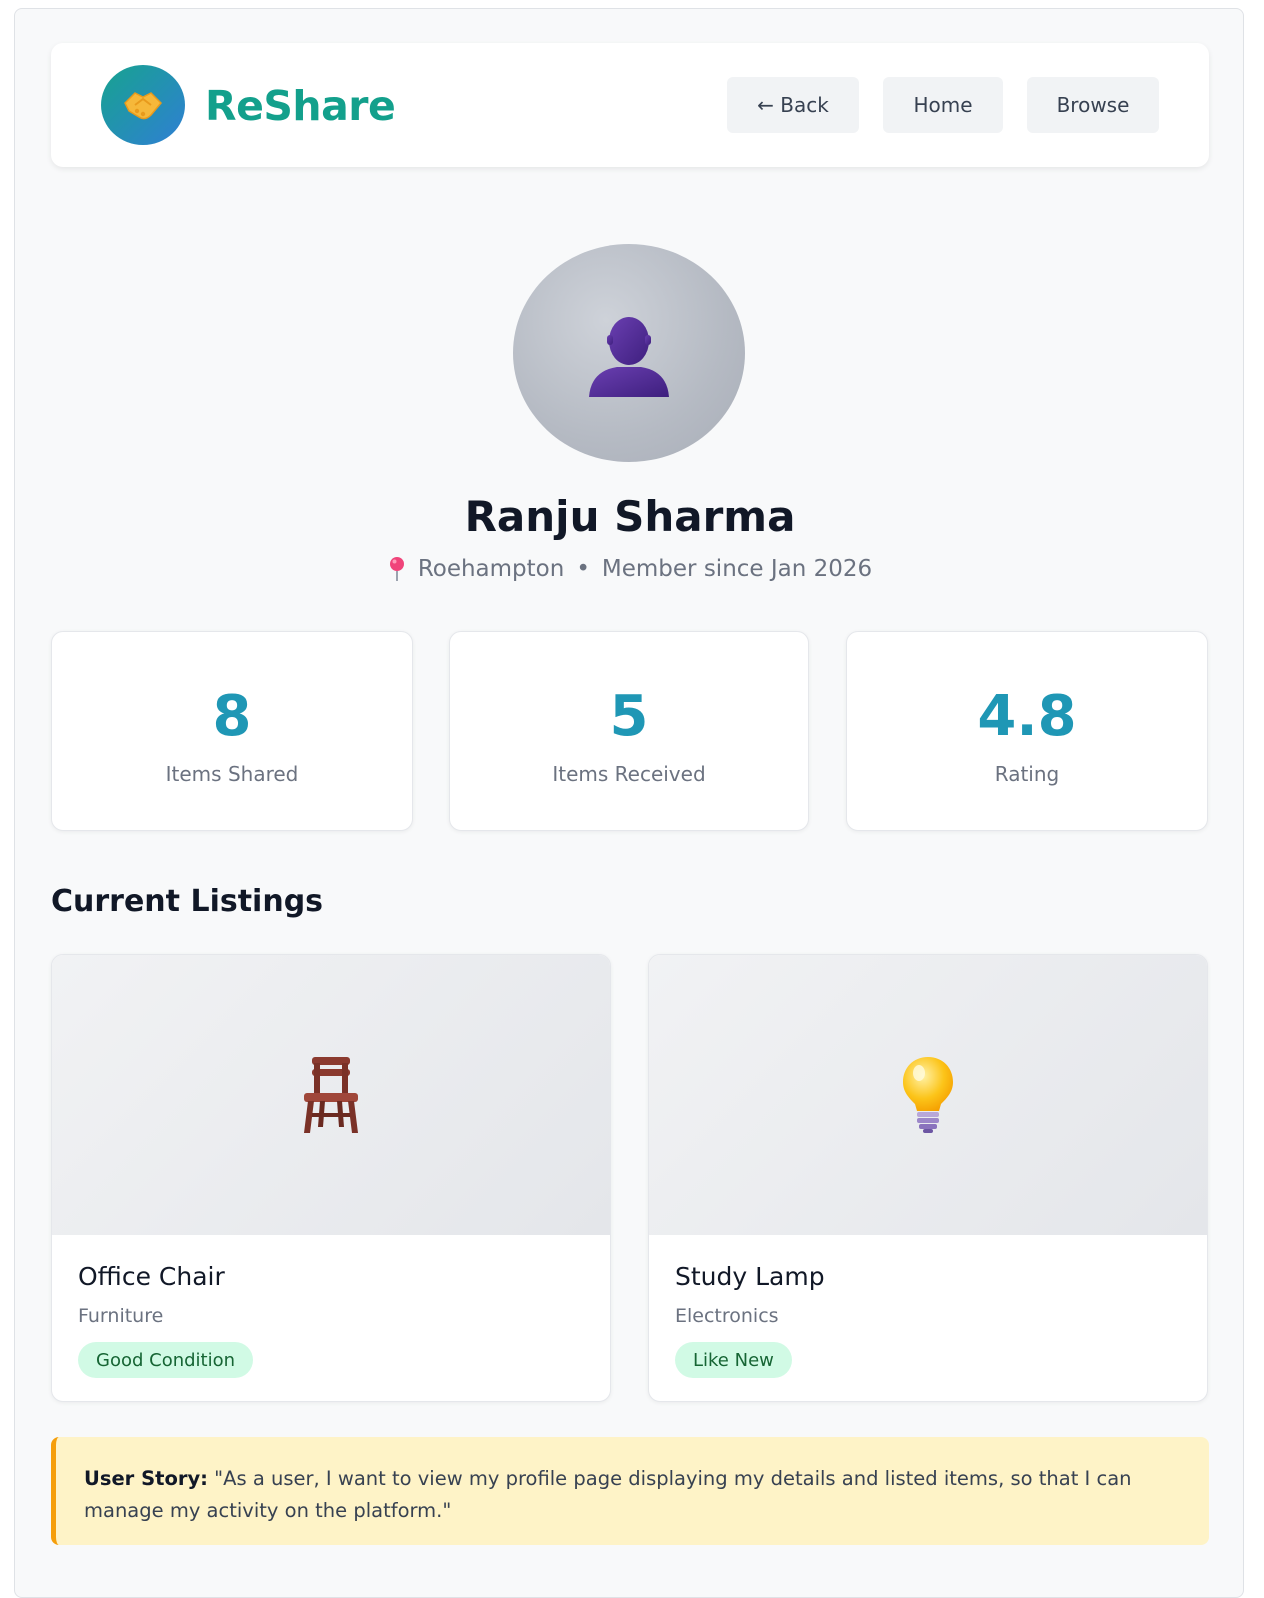  Describe the element at coordinates (187, 901) in the screenshot. I see `section-title-current-listings: Current Listings` at that location.